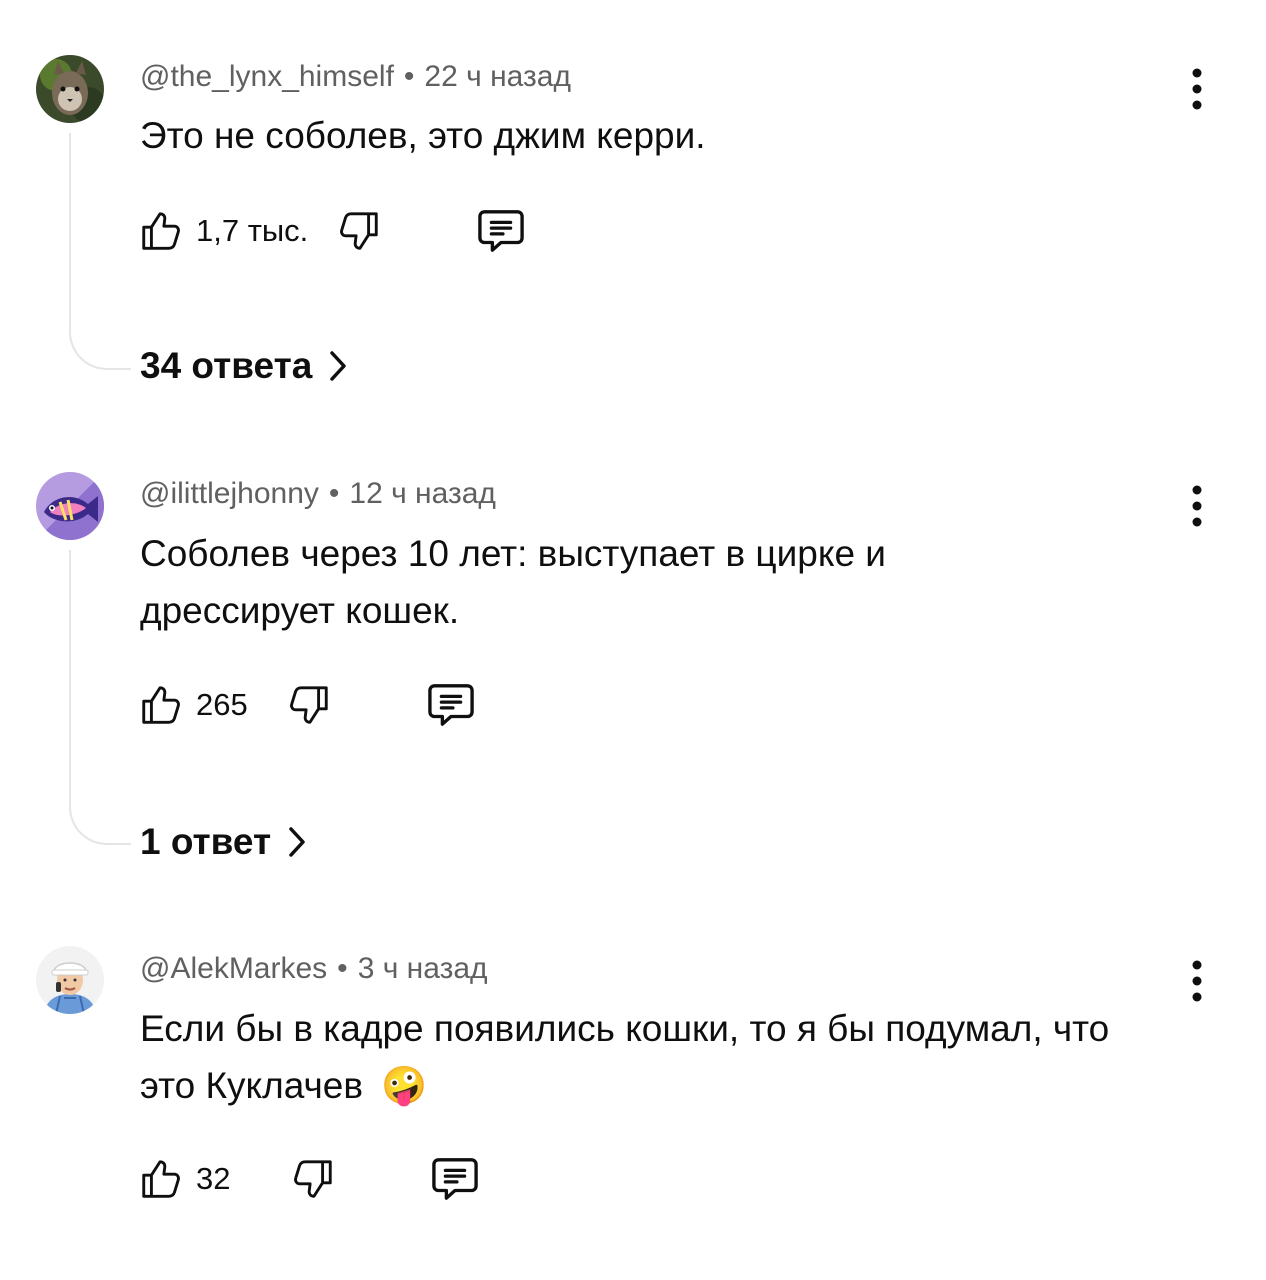  Describe the element at coordinates (226, 365) in the screenshot. I see `replies-label: 34 ответа` at that location.